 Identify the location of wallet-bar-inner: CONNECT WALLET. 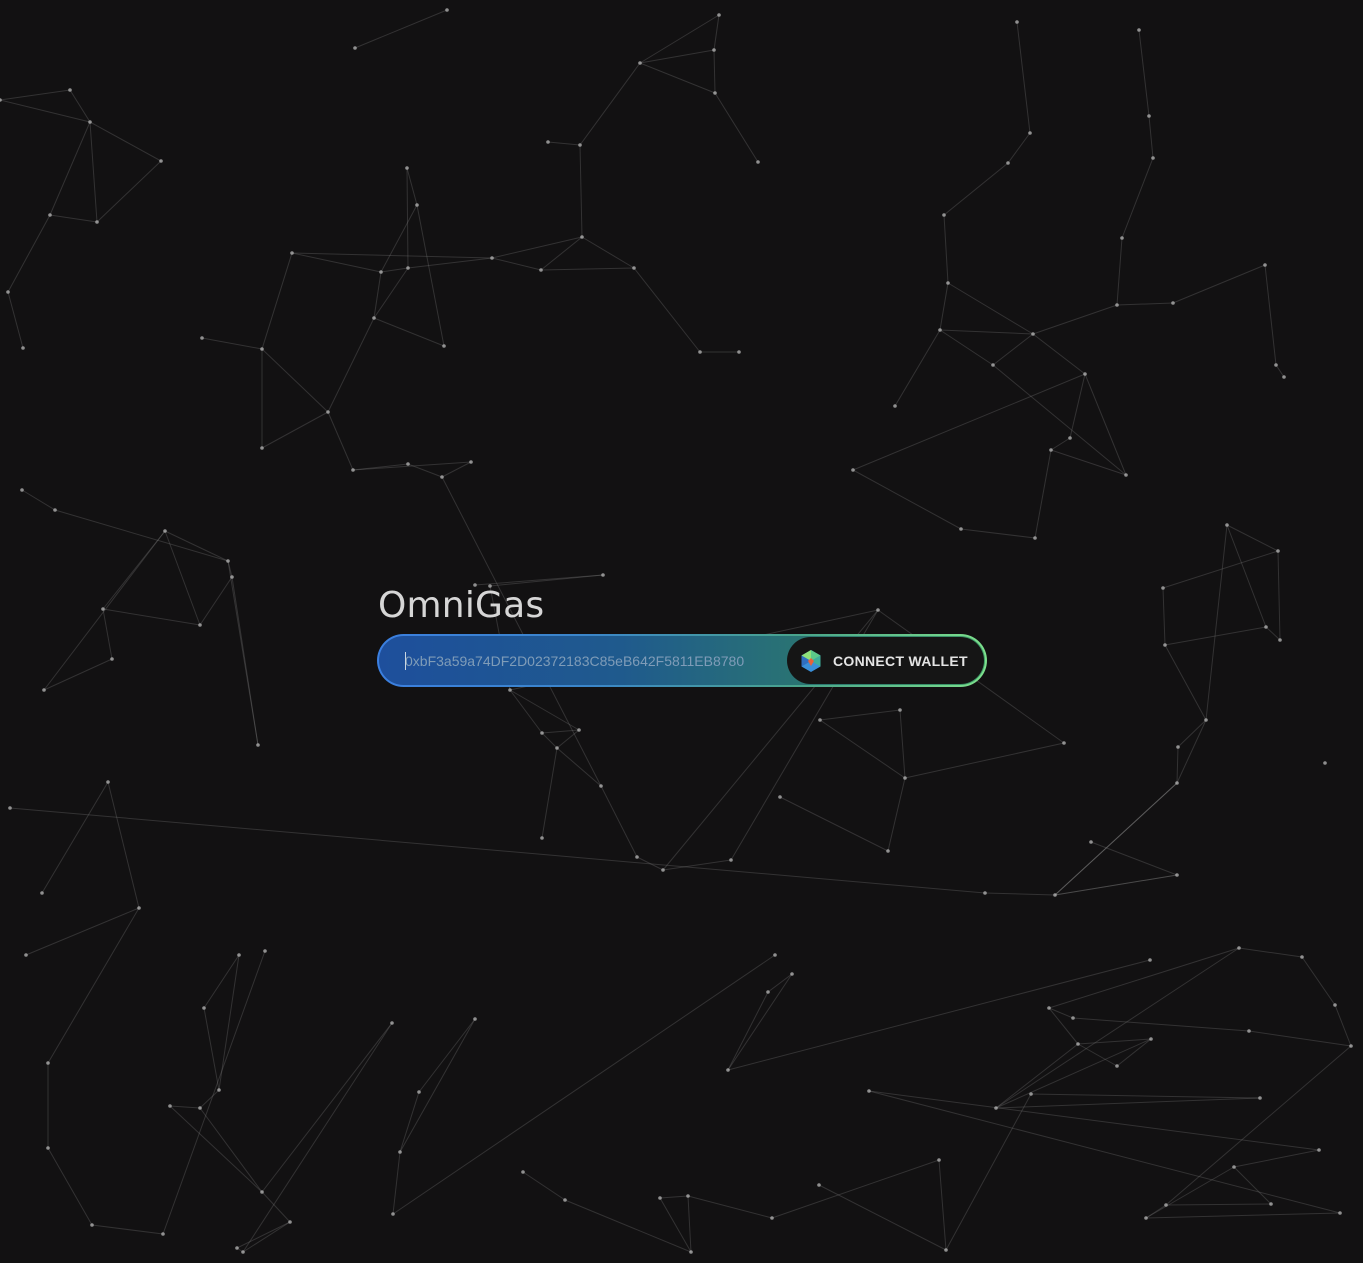
(682, 660).